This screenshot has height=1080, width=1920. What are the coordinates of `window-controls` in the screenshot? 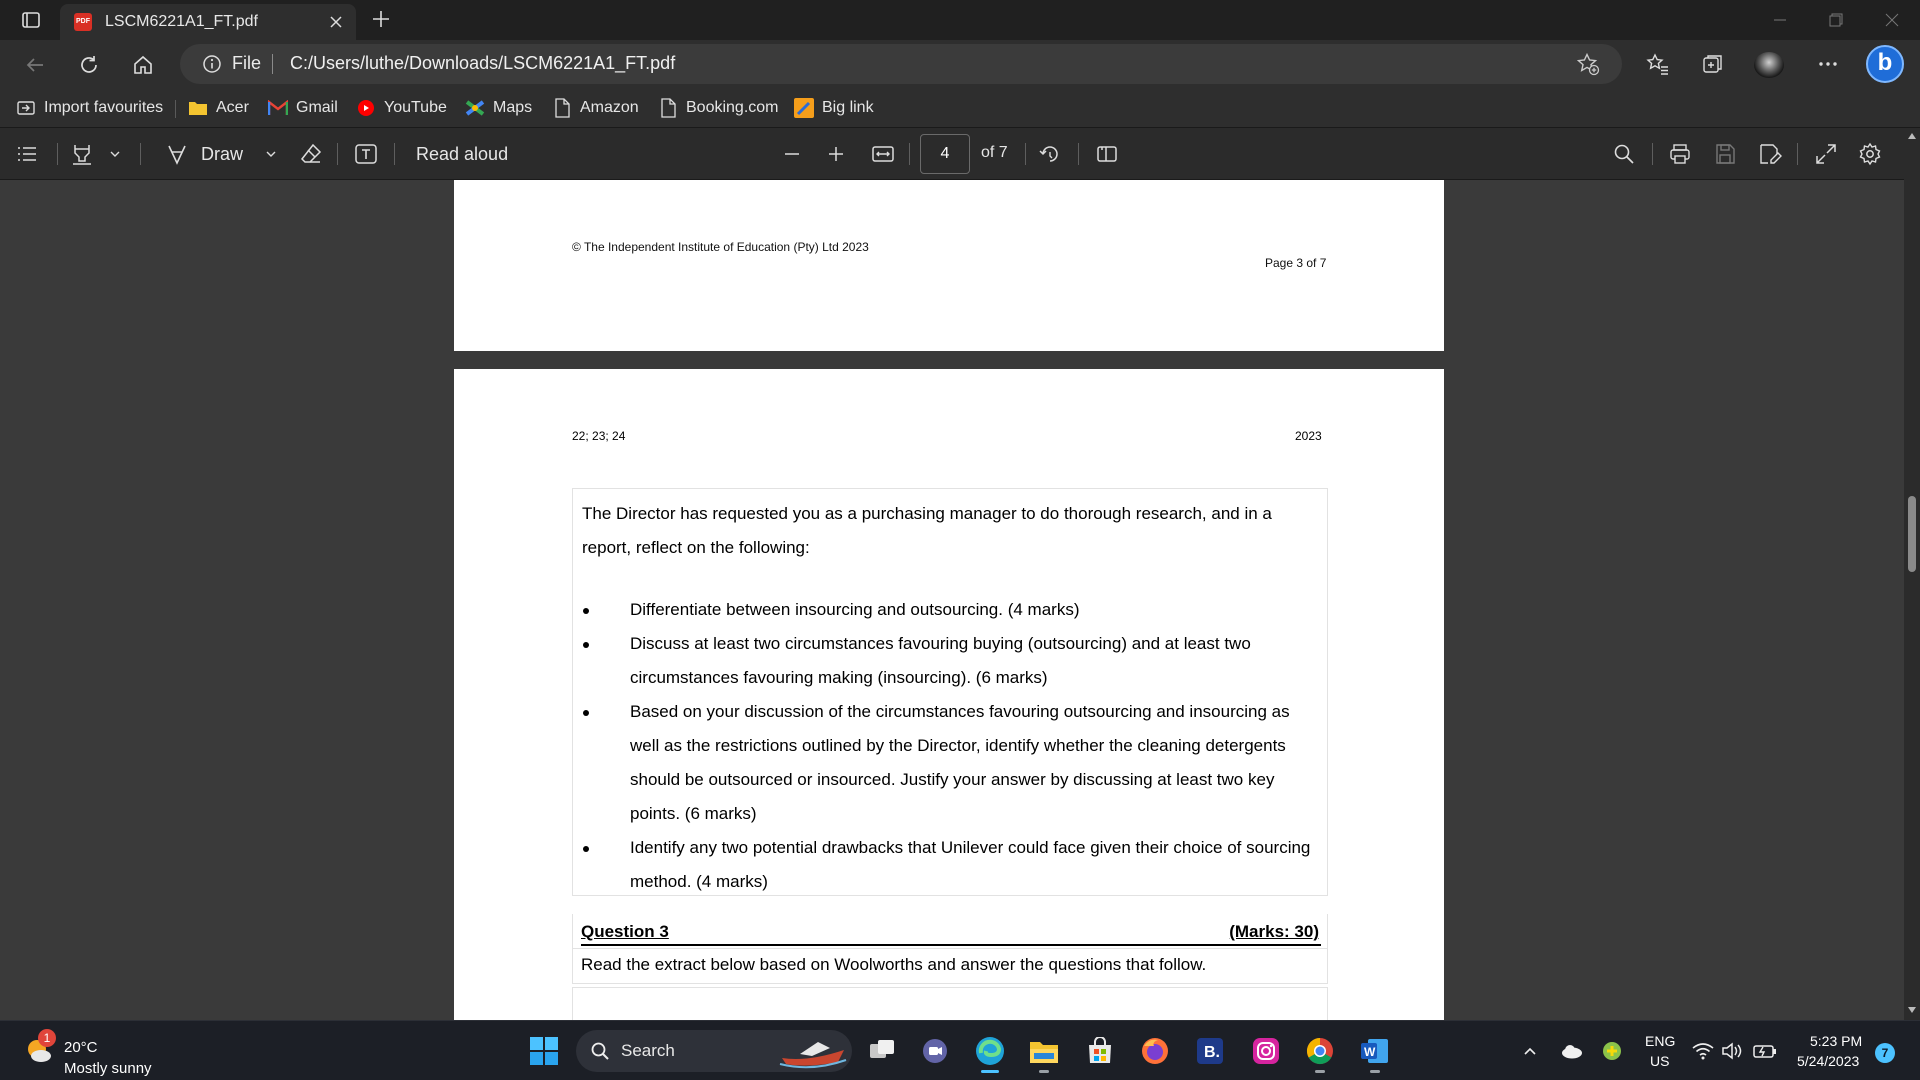 It's located at (1836, 20).